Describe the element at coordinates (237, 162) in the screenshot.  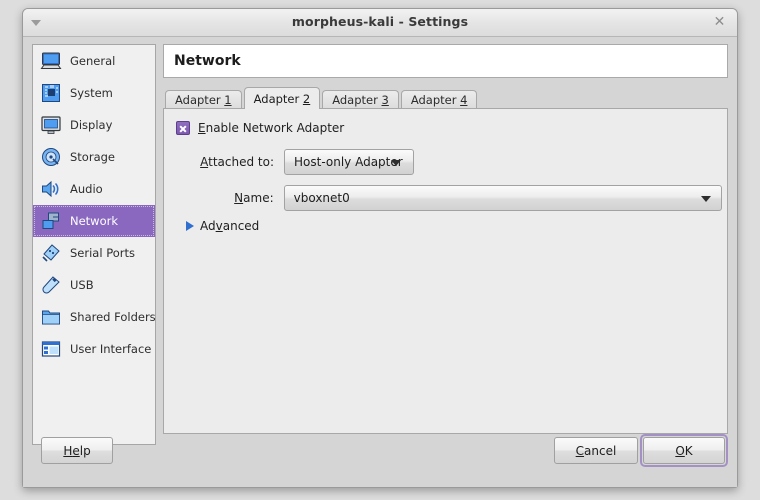
I see `attached-to-label: Attached to:` at that location.